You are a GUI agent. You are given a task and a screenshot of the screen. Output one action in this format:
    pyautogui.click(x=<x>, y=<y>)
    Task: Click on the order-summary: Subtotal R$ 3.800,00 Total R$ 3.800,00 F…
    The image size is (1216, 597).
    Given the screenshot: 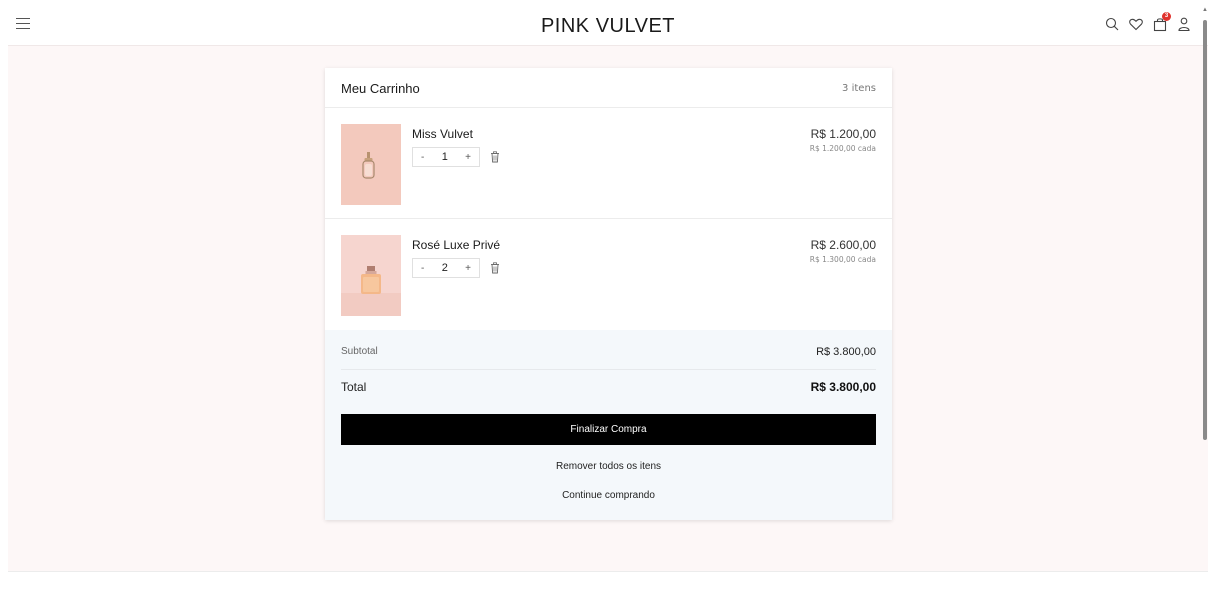 What is the action you would take?
    pyautogui.click(x=608, y=425)
    